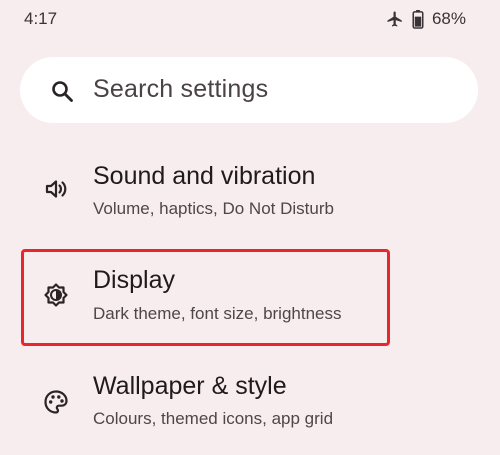 This screenshot has height=455, width=500. I want to click on battery-icon, so click(418, 19).